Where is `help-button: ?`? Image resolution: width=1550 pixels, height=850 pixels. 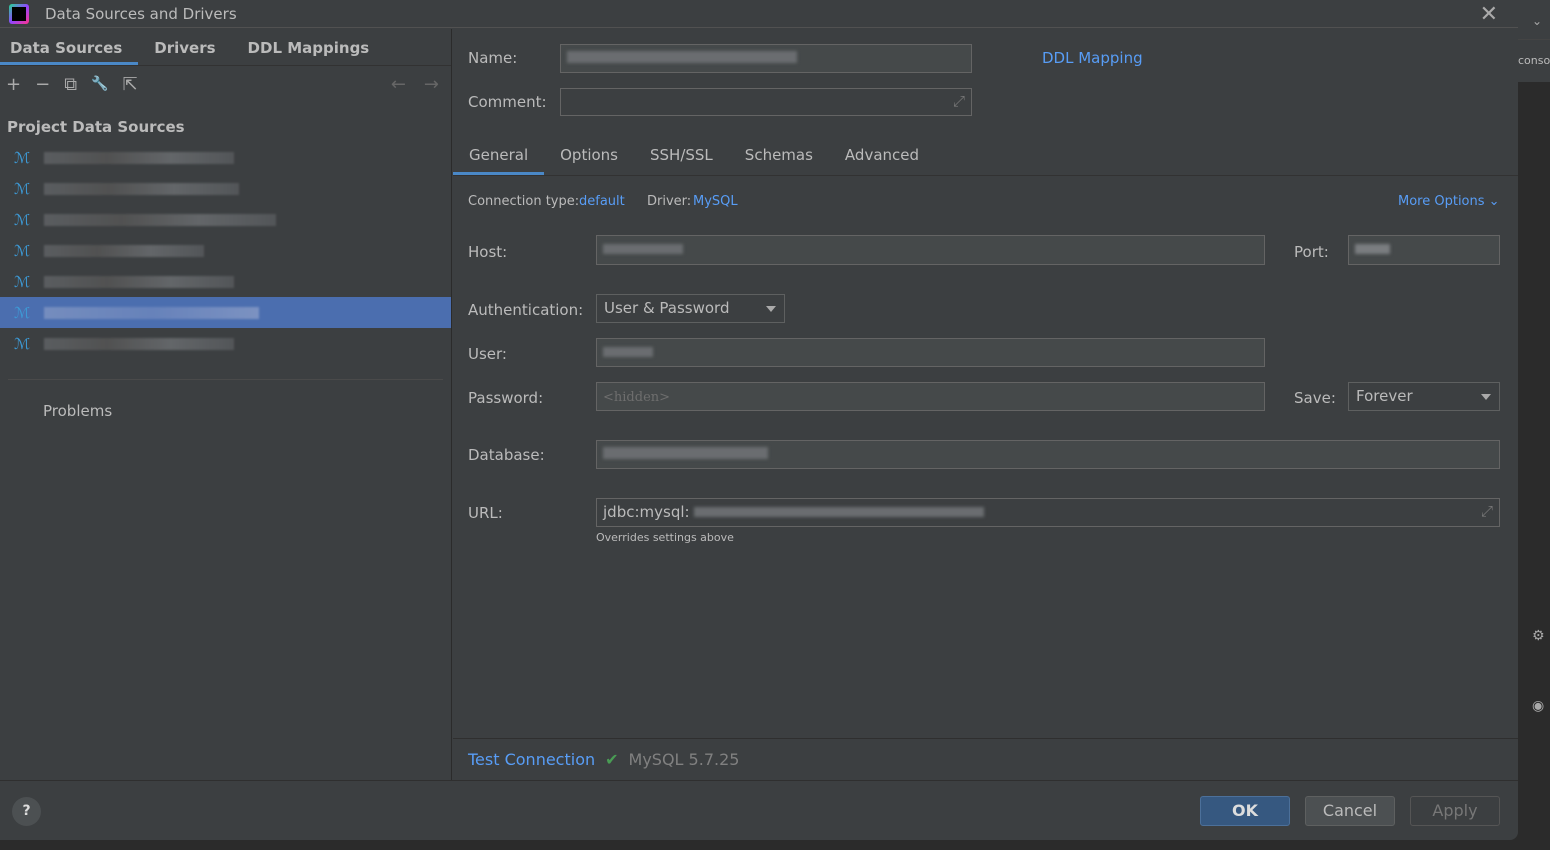 help-button: ? is located at coordinates (26, 811).